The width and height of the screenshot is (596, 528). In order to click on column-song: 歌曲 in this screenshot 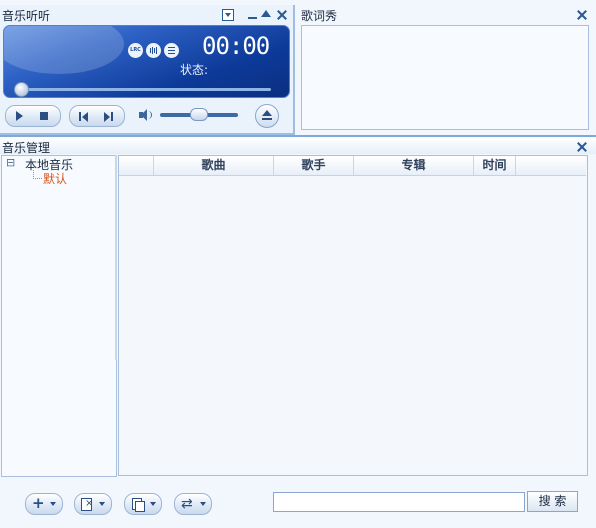, I will do `click(214, 165)`.